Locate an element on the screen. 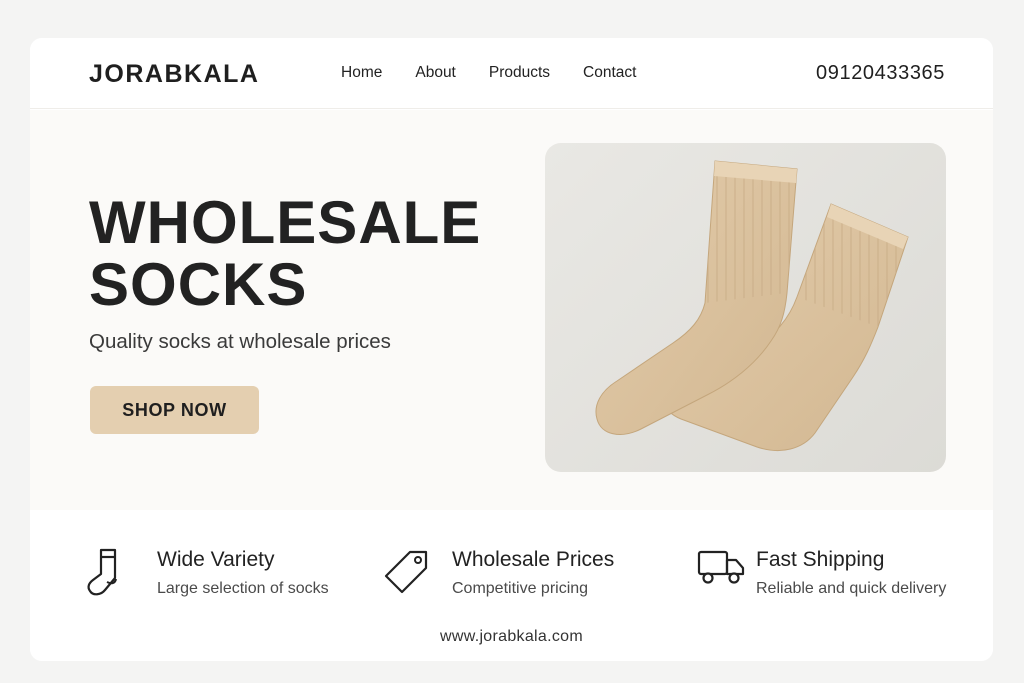 The image size is (1024, 683). feature-description: Large selection of socks is located at coordinates (243, 588).